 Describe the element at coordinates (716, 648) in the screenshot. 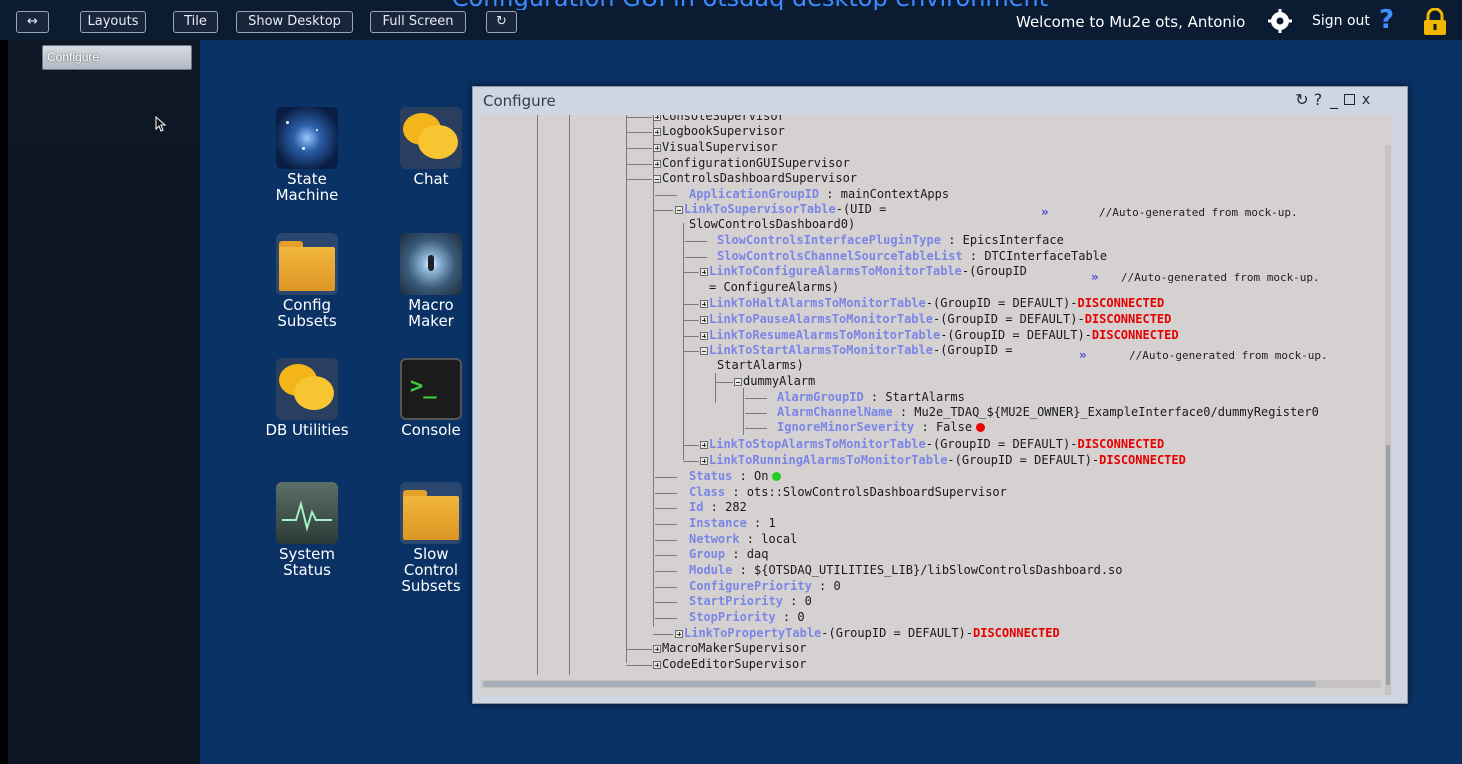

I see `tree-node: MacroMakerSupervisor` at that location.